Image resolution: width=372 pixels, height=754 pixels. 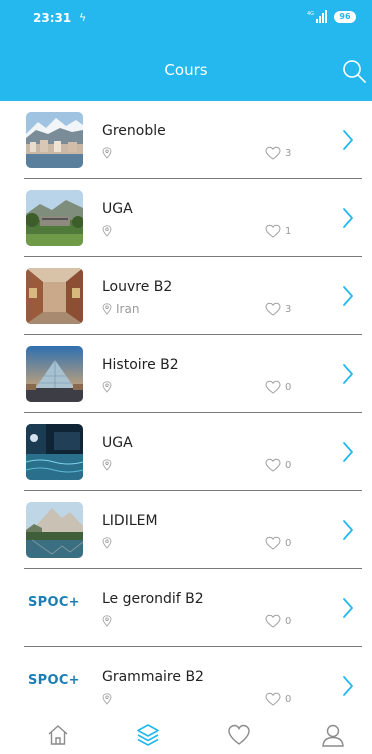 I want to click on battery-icon: 96, so click(x=345, y=17).